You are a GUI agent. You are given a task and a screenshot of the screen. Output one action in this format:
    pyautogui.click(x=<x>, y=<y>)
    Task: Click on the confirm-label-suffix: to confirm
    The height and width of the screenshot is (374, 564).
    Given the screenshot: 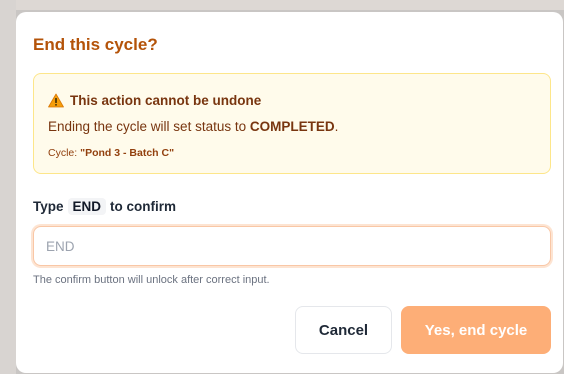 What is the action you would take?
    pyautogui.click(x=143, y=206)
    